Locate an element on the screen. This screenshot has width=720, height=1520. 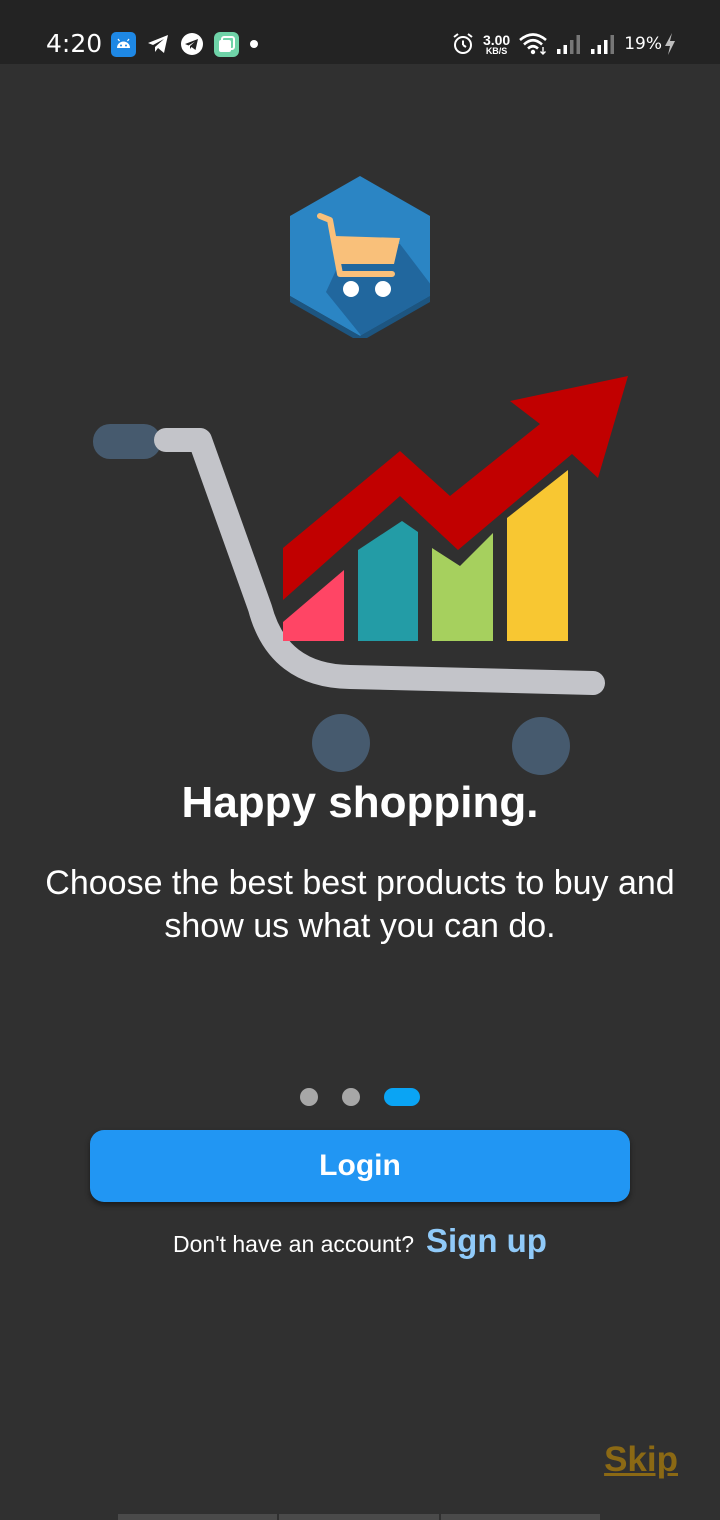
login-button: Login is located at coordinates (360, 1166).